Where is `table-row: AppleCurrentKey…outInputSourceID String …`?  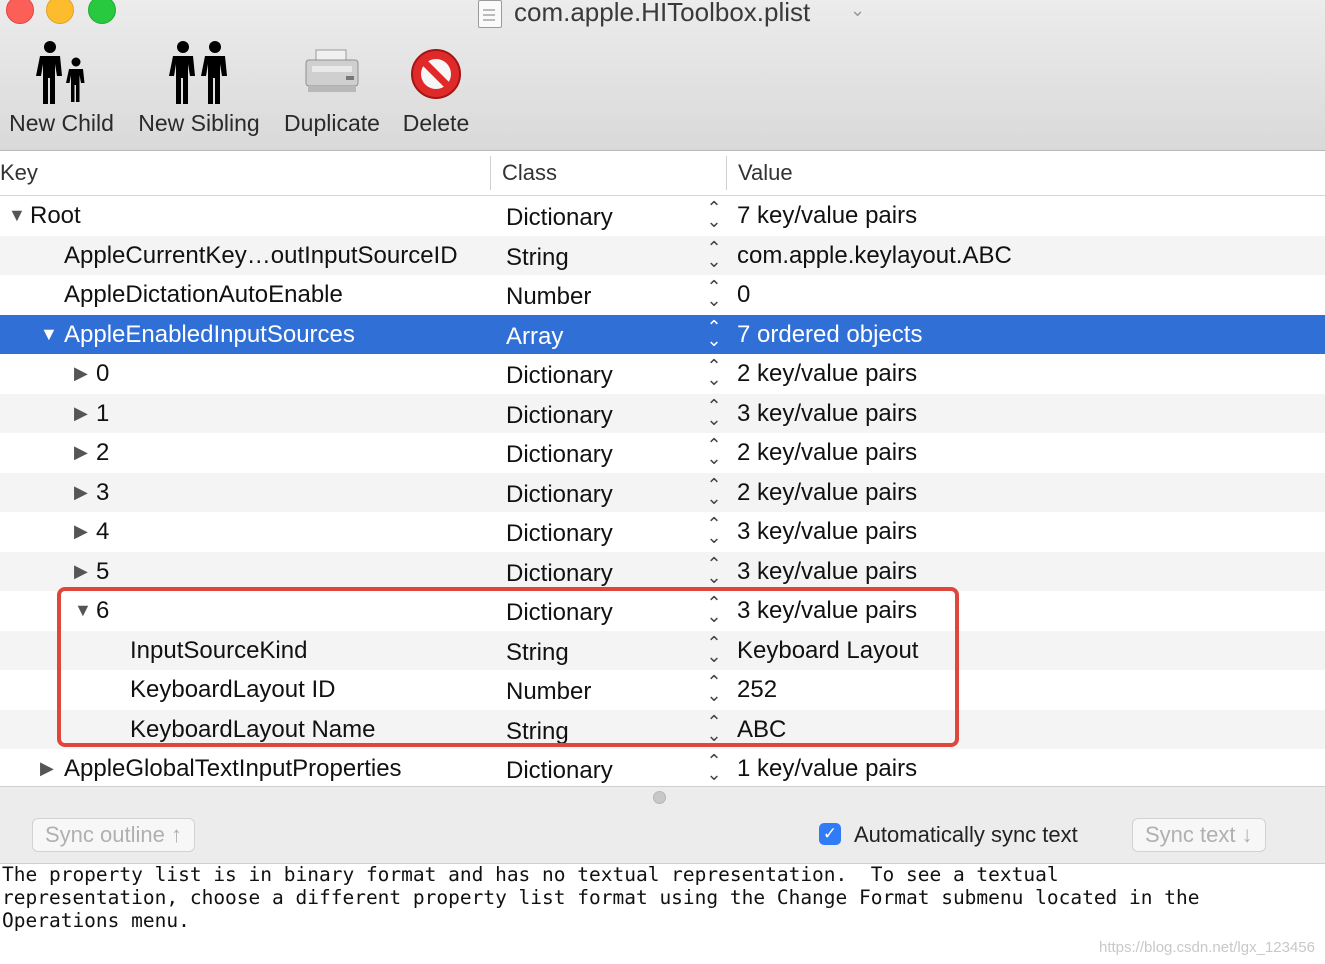 table-row: AppleCurrentKey…outInputSourceID String … is located at coordinates (662, 255).